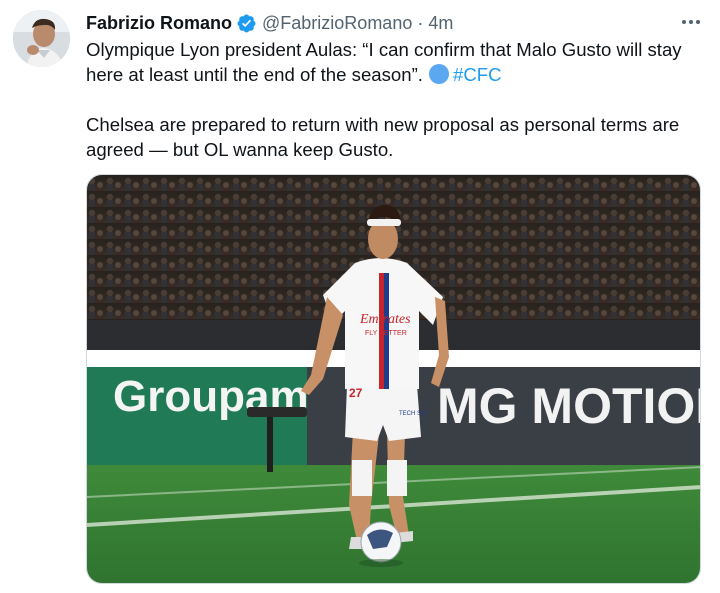 The image size is (720, 593). Describe the element at coordinates (414, 414) in the screenshot. I see `short-sponsor: TECH SKY` at that location.